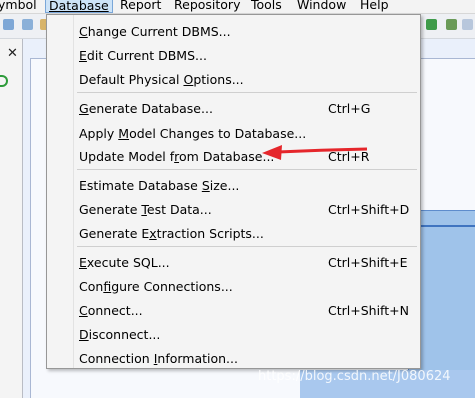 This screenshot has width=475, height=398. Describe the element at coordinates (18, 6) in the screenshot. I see `menu-symbol: ymbol` at that location.